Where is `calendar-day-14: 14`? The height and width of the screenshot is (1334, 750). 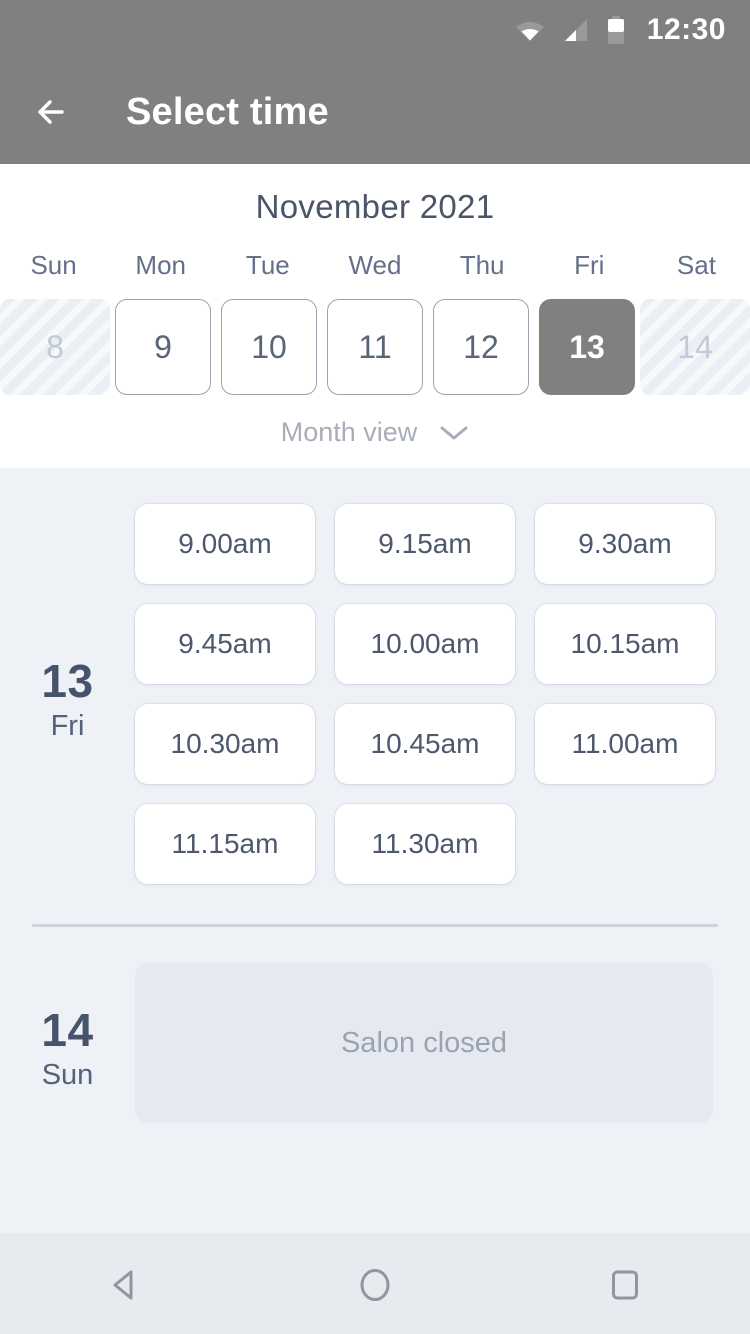 calendar-day-14: 14 is located at coordinates (695, 347).